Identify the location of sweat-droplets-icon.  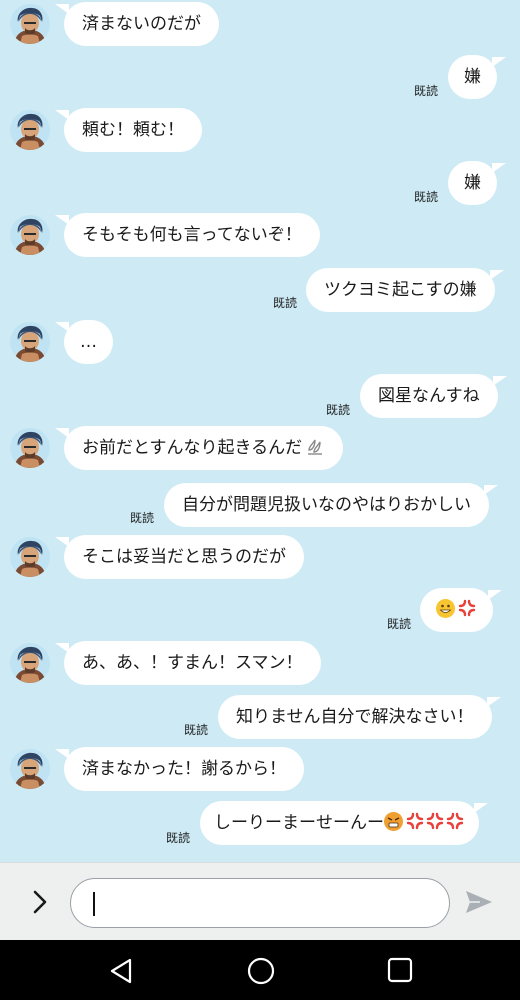
(315, 442).